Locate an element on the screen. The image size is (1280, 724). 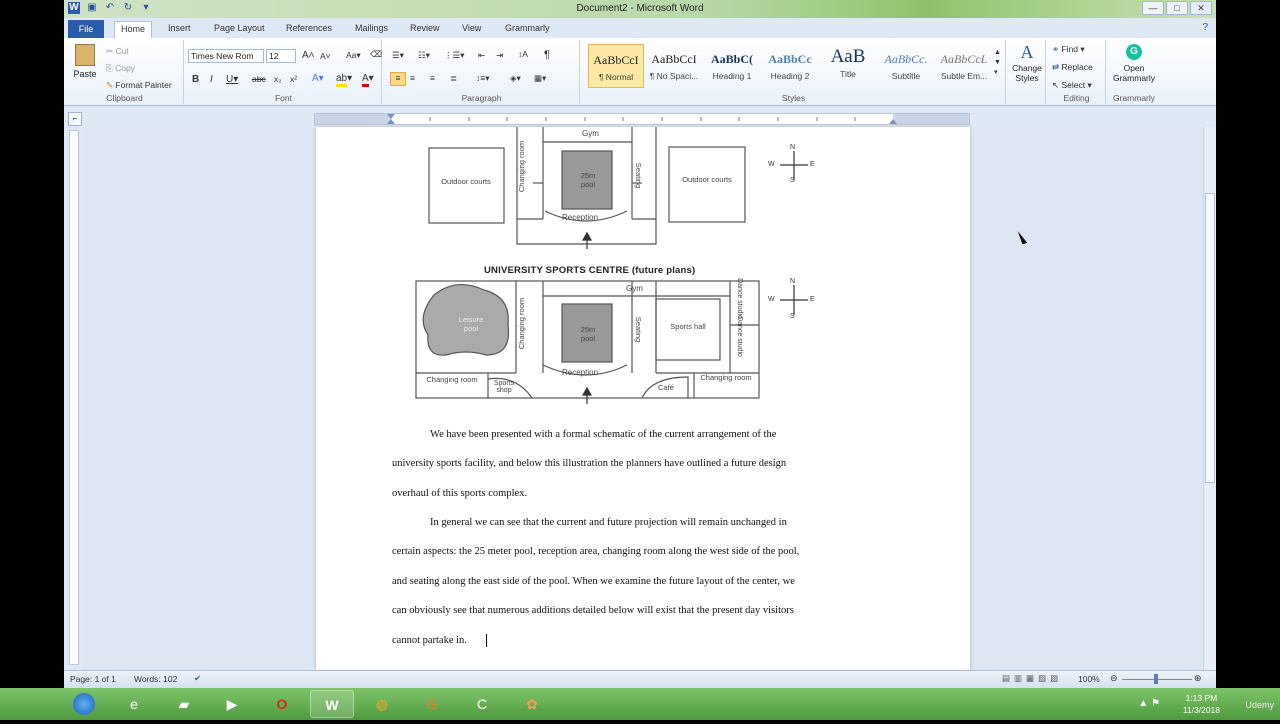
tab-view: View is located at coordinates (471, 29).